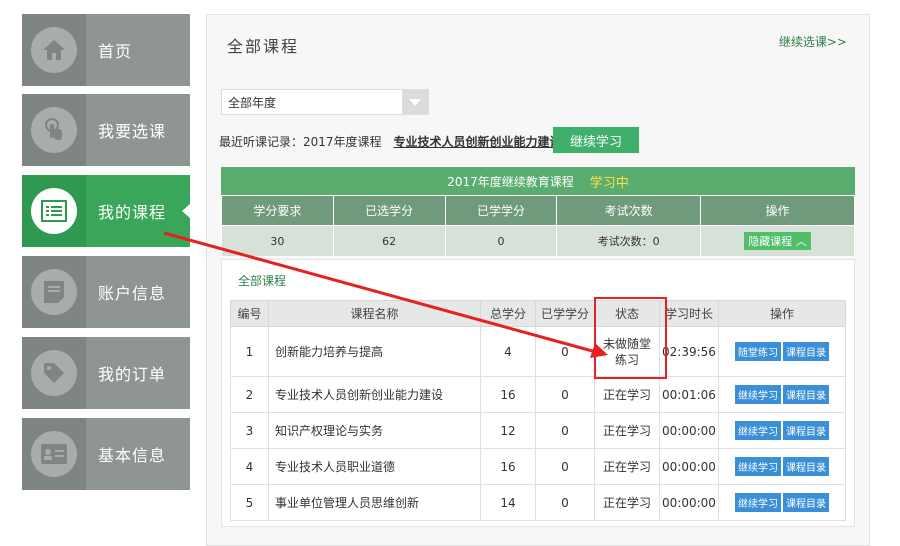 The image size is (900, 546). I want to click on sidebar-item-orders: 我的订单, so click(106, 373).